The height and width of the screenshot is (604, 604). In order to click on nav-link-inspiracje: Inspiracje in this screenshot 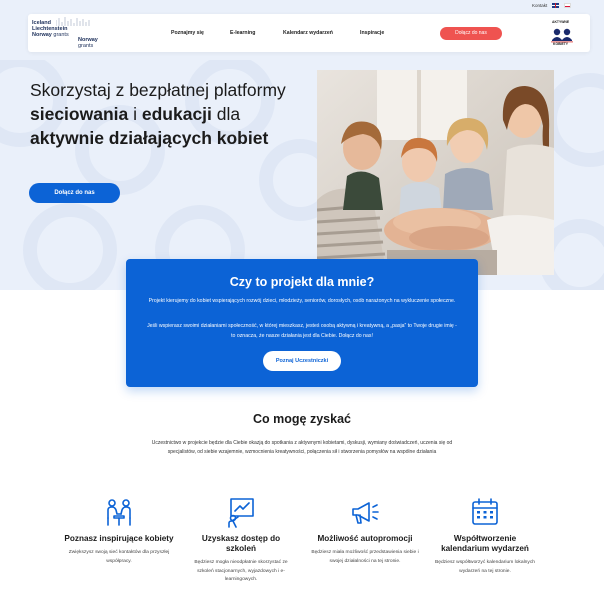, I will do `click(372, 33)`.